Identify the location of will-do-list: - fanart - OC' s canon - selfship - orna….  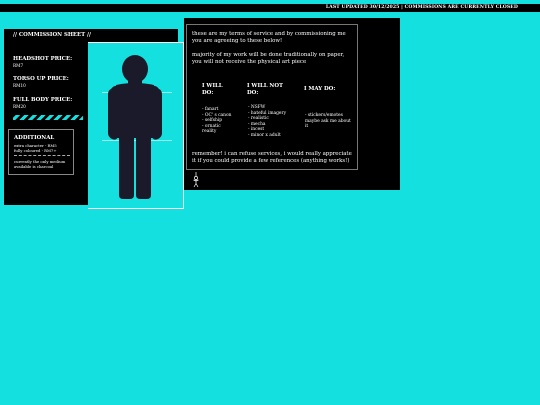
(216, 121).